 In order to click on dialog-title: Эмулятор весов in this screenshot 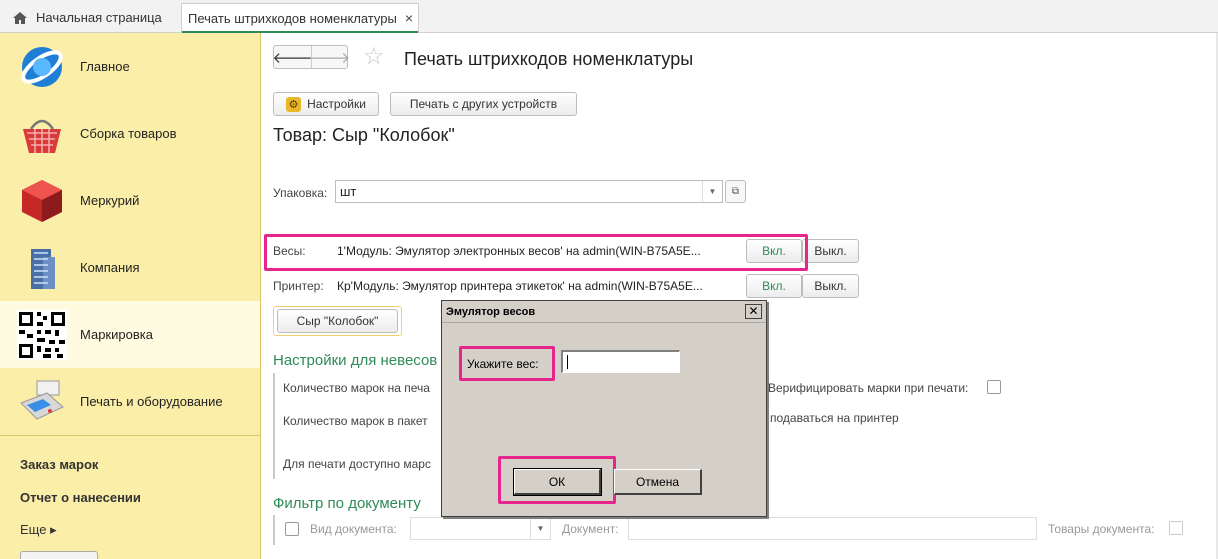, I will do `click(604, 312)`.